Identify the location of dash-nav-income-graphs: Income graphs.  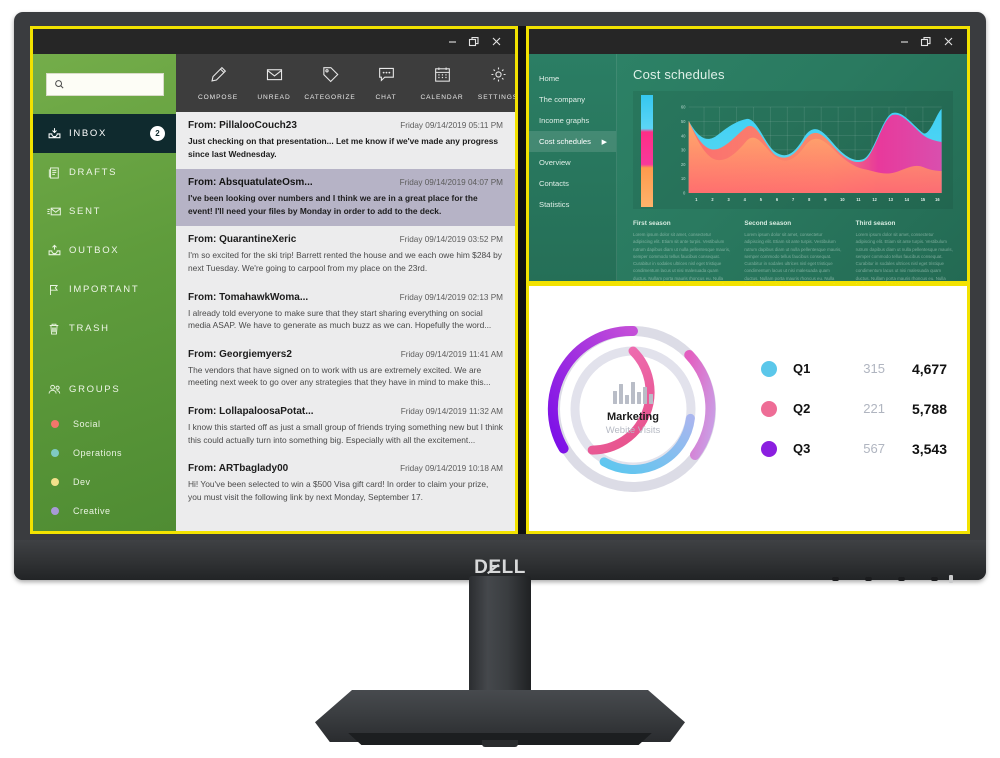
(572, 120).